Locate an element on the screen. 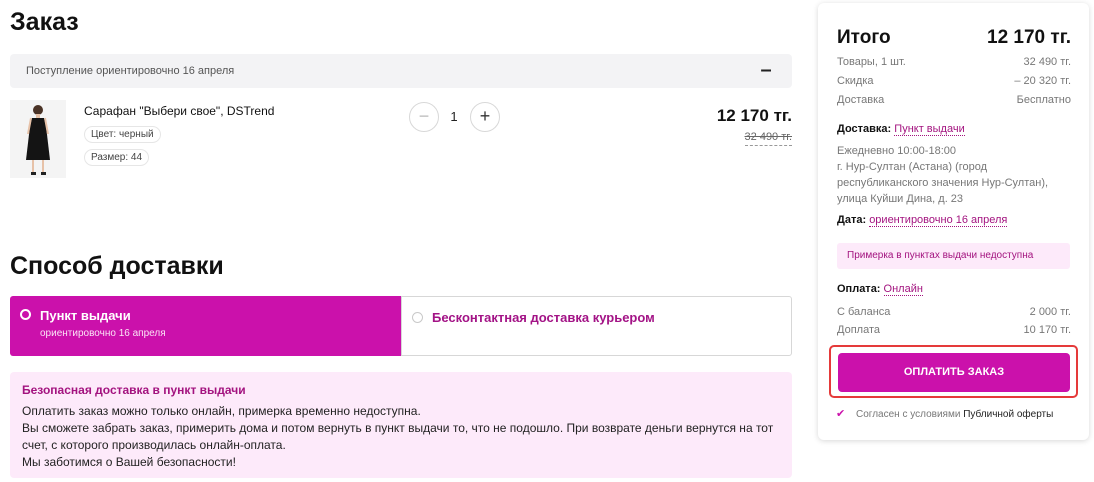 This screenshot has height=482, width=1094. row-value: – 20 320 тг. is located at coordinates (1042, 81).